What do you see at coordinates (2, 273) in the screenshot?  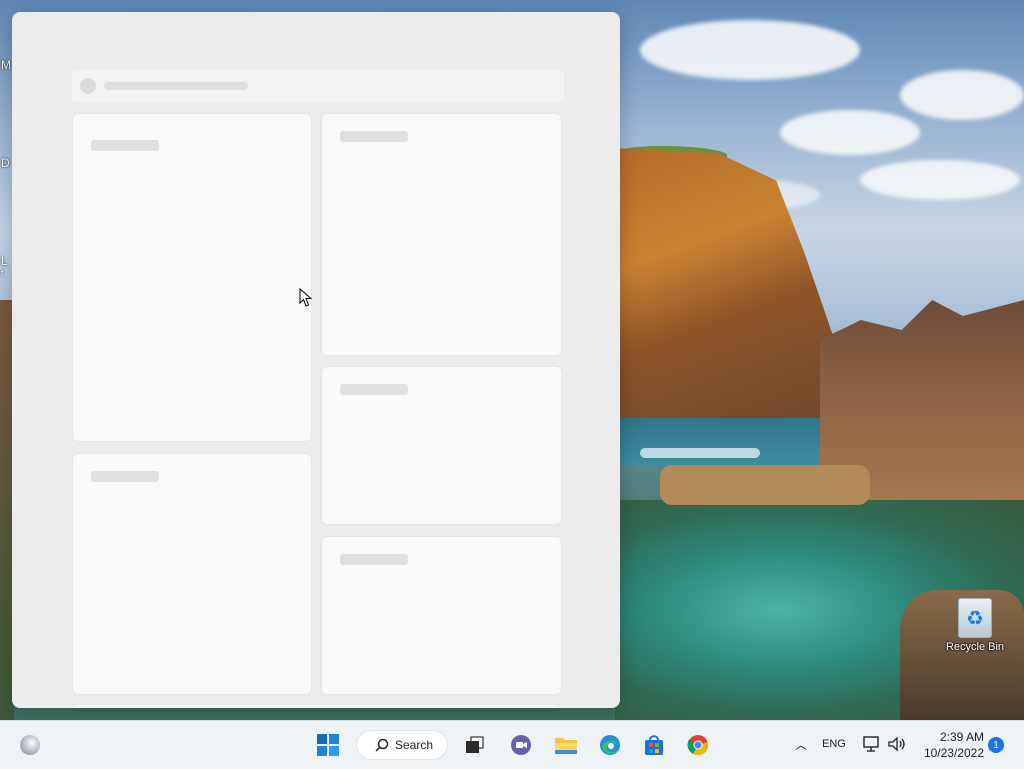 I see `desktop-icon-label-partial: t` at bounding box center [2, 273].